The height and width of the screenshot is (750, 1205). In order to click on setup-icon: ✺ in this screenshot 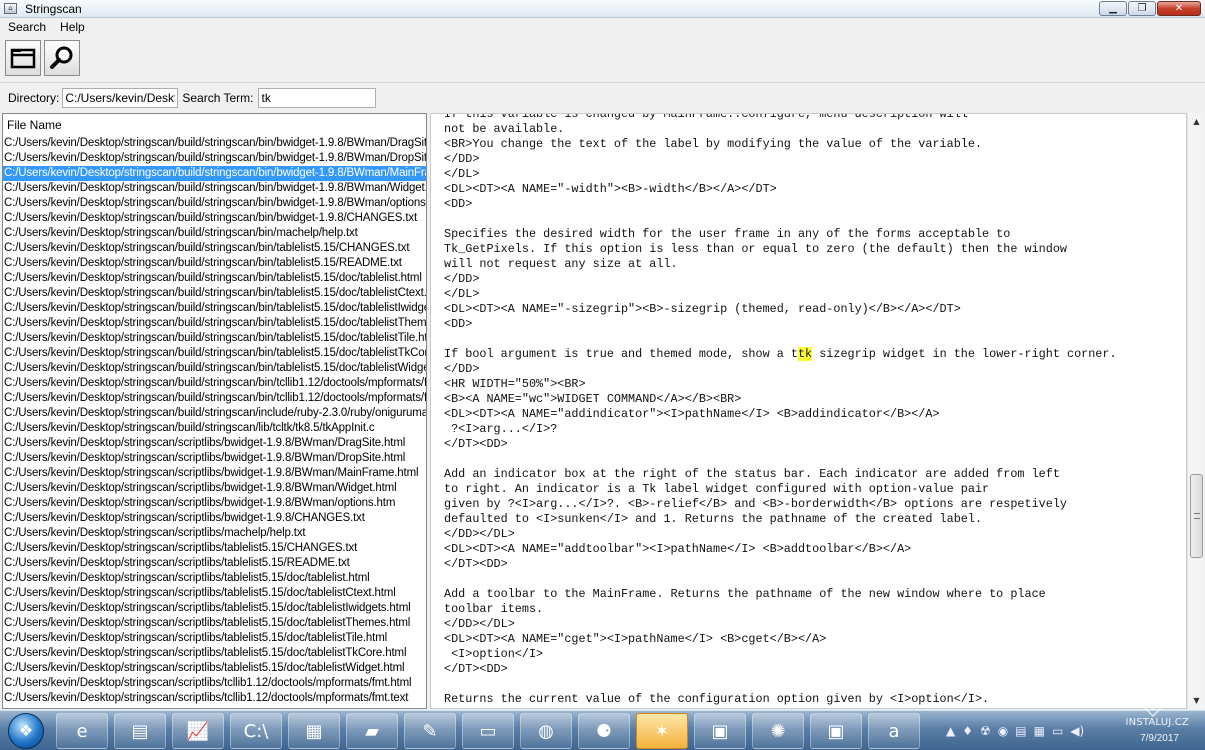, I will do `click(778, 731)`.